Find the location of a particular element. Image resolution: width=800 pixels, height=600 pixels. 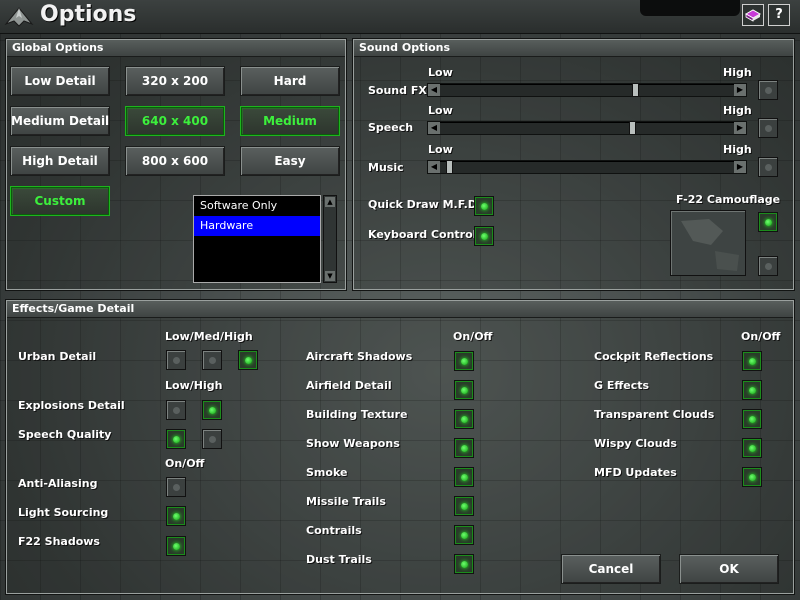

anti-aliasing-toggle is located at coordinates (176, 487).